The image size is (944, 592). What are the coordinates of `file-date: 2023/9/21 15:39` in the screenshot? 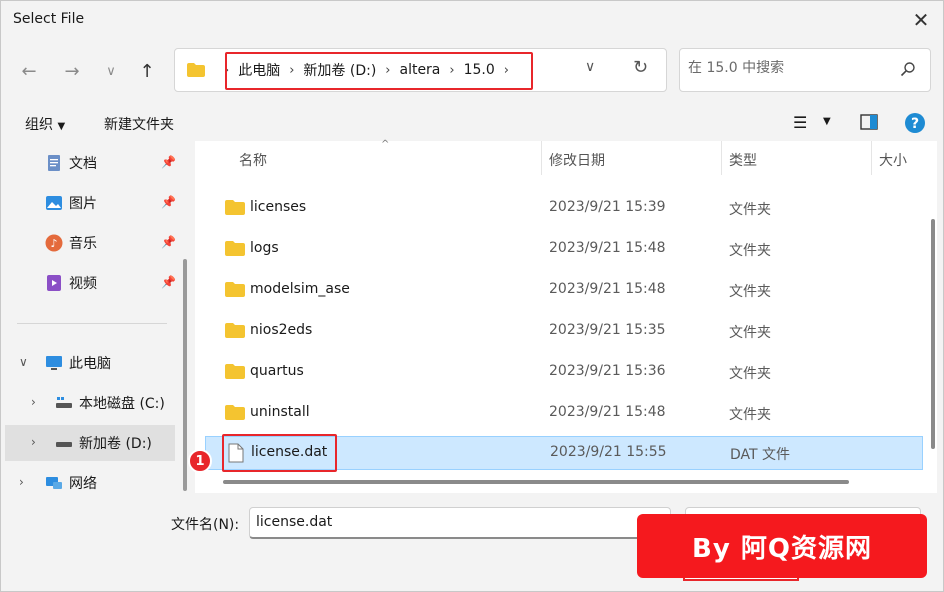 It's located at (607, 207).